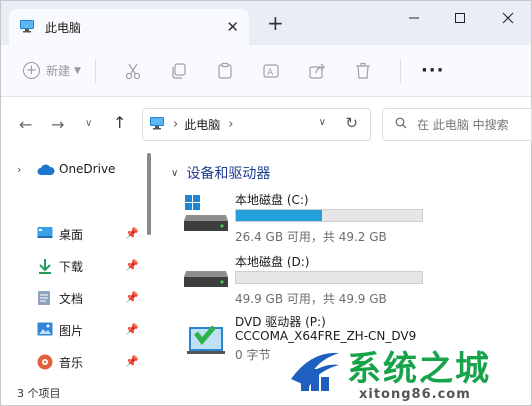  Describe the element at coordinates (46, 172) in the screenshot. I see `cloud-icon` at that location.